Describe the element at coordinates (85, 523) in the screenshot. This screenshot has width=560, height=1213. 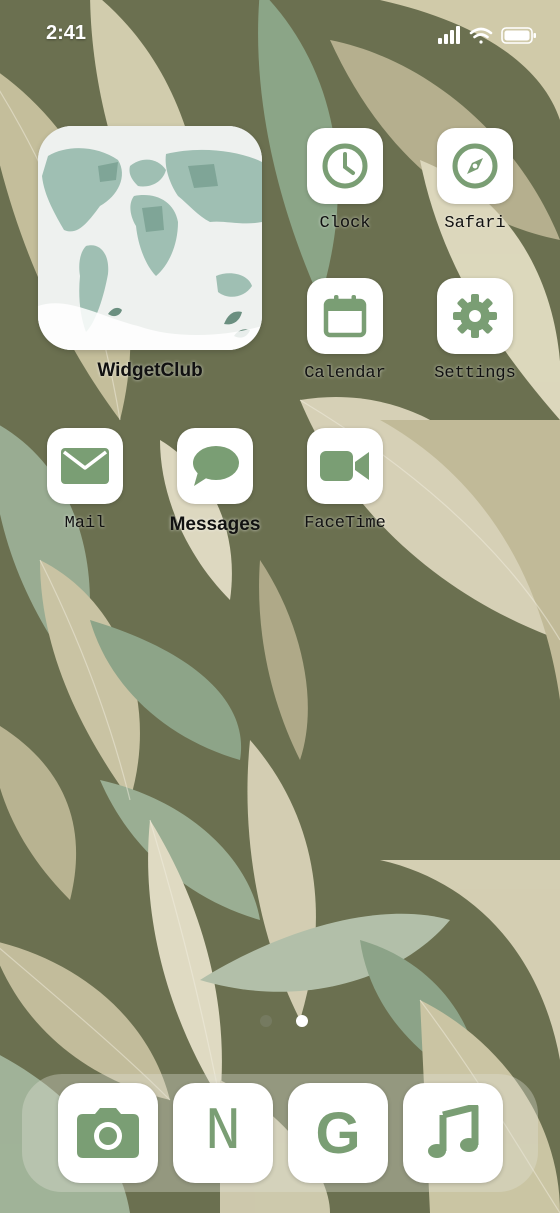
I see `app-label-mail: Mail` at that location.